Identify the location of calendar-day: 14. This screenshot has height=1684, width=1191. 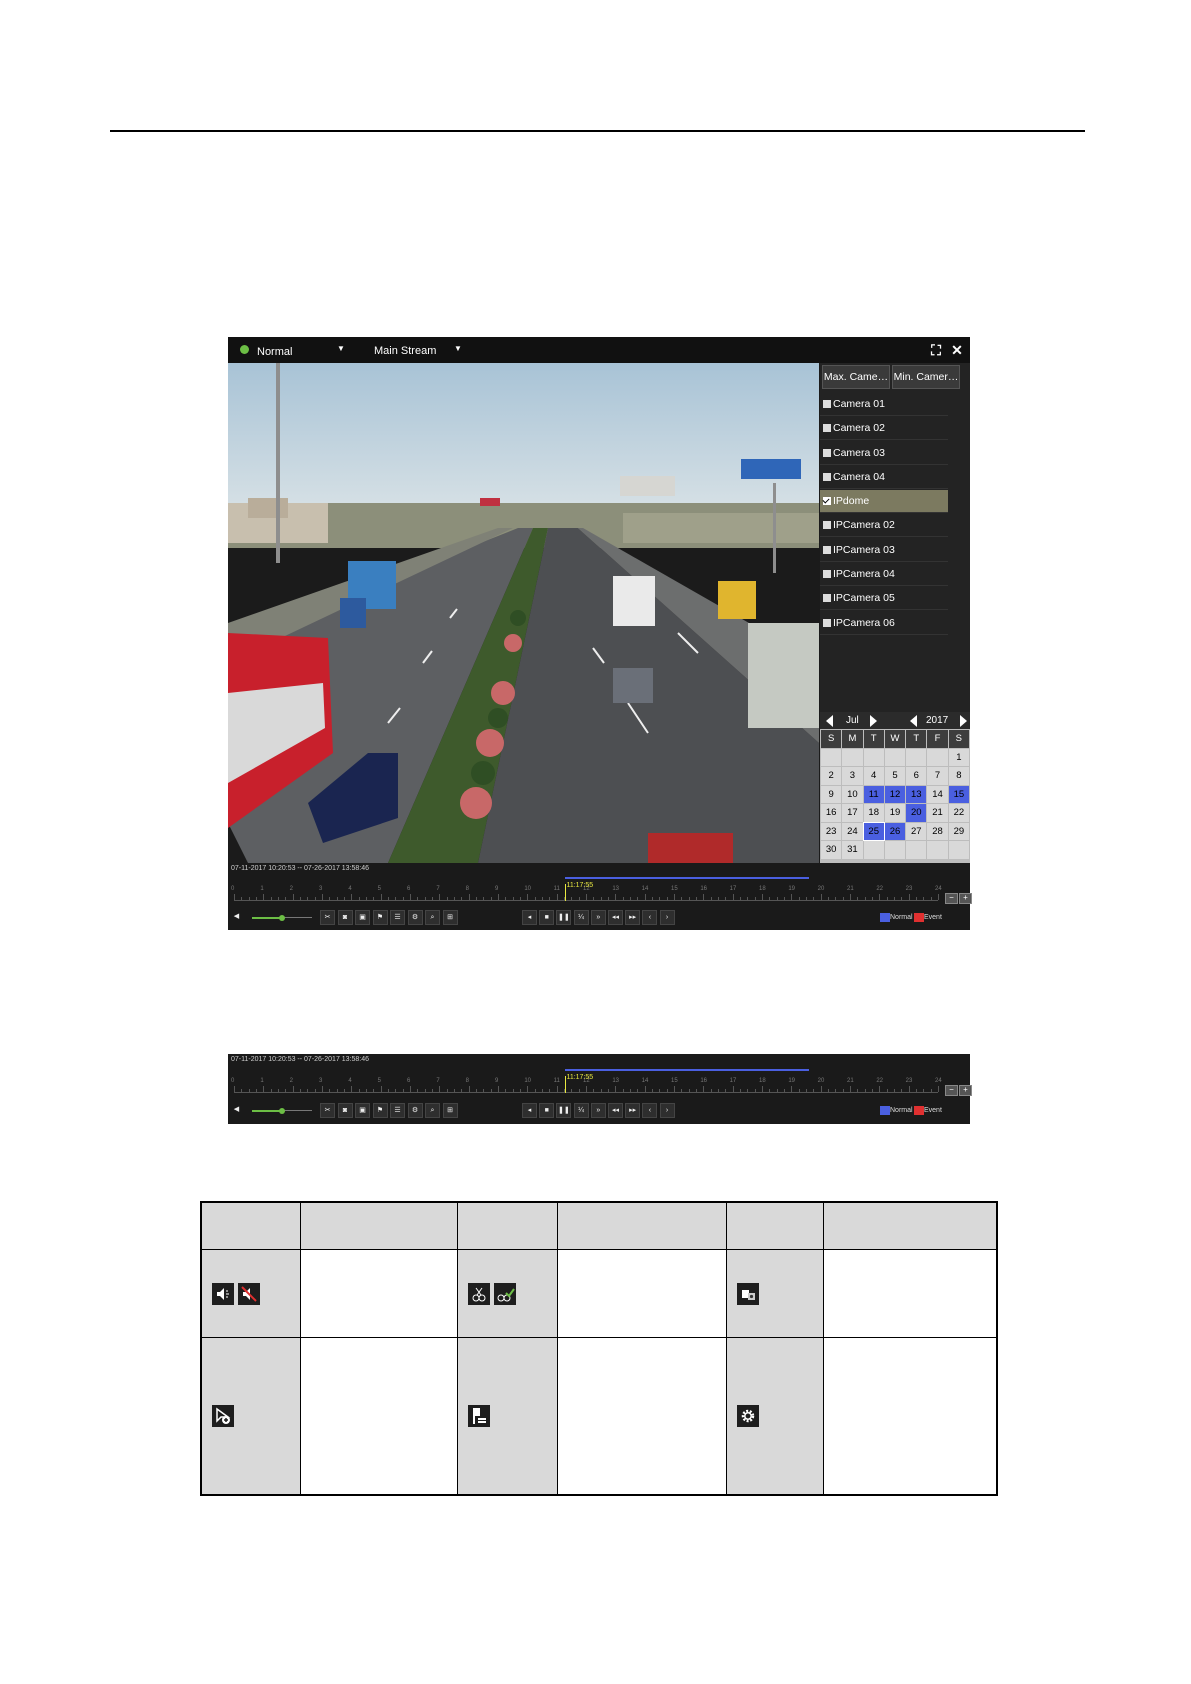
(937, 794).